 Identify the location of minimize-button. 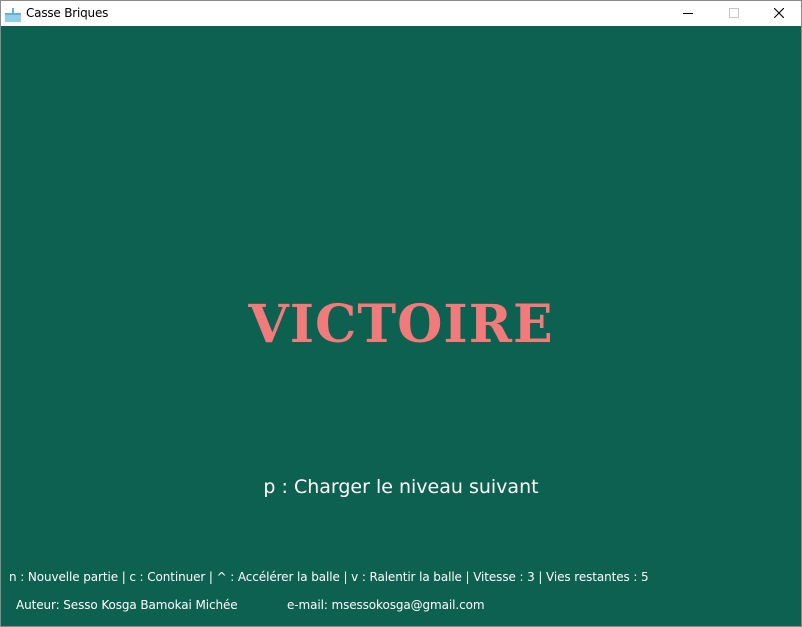
(688, 13).